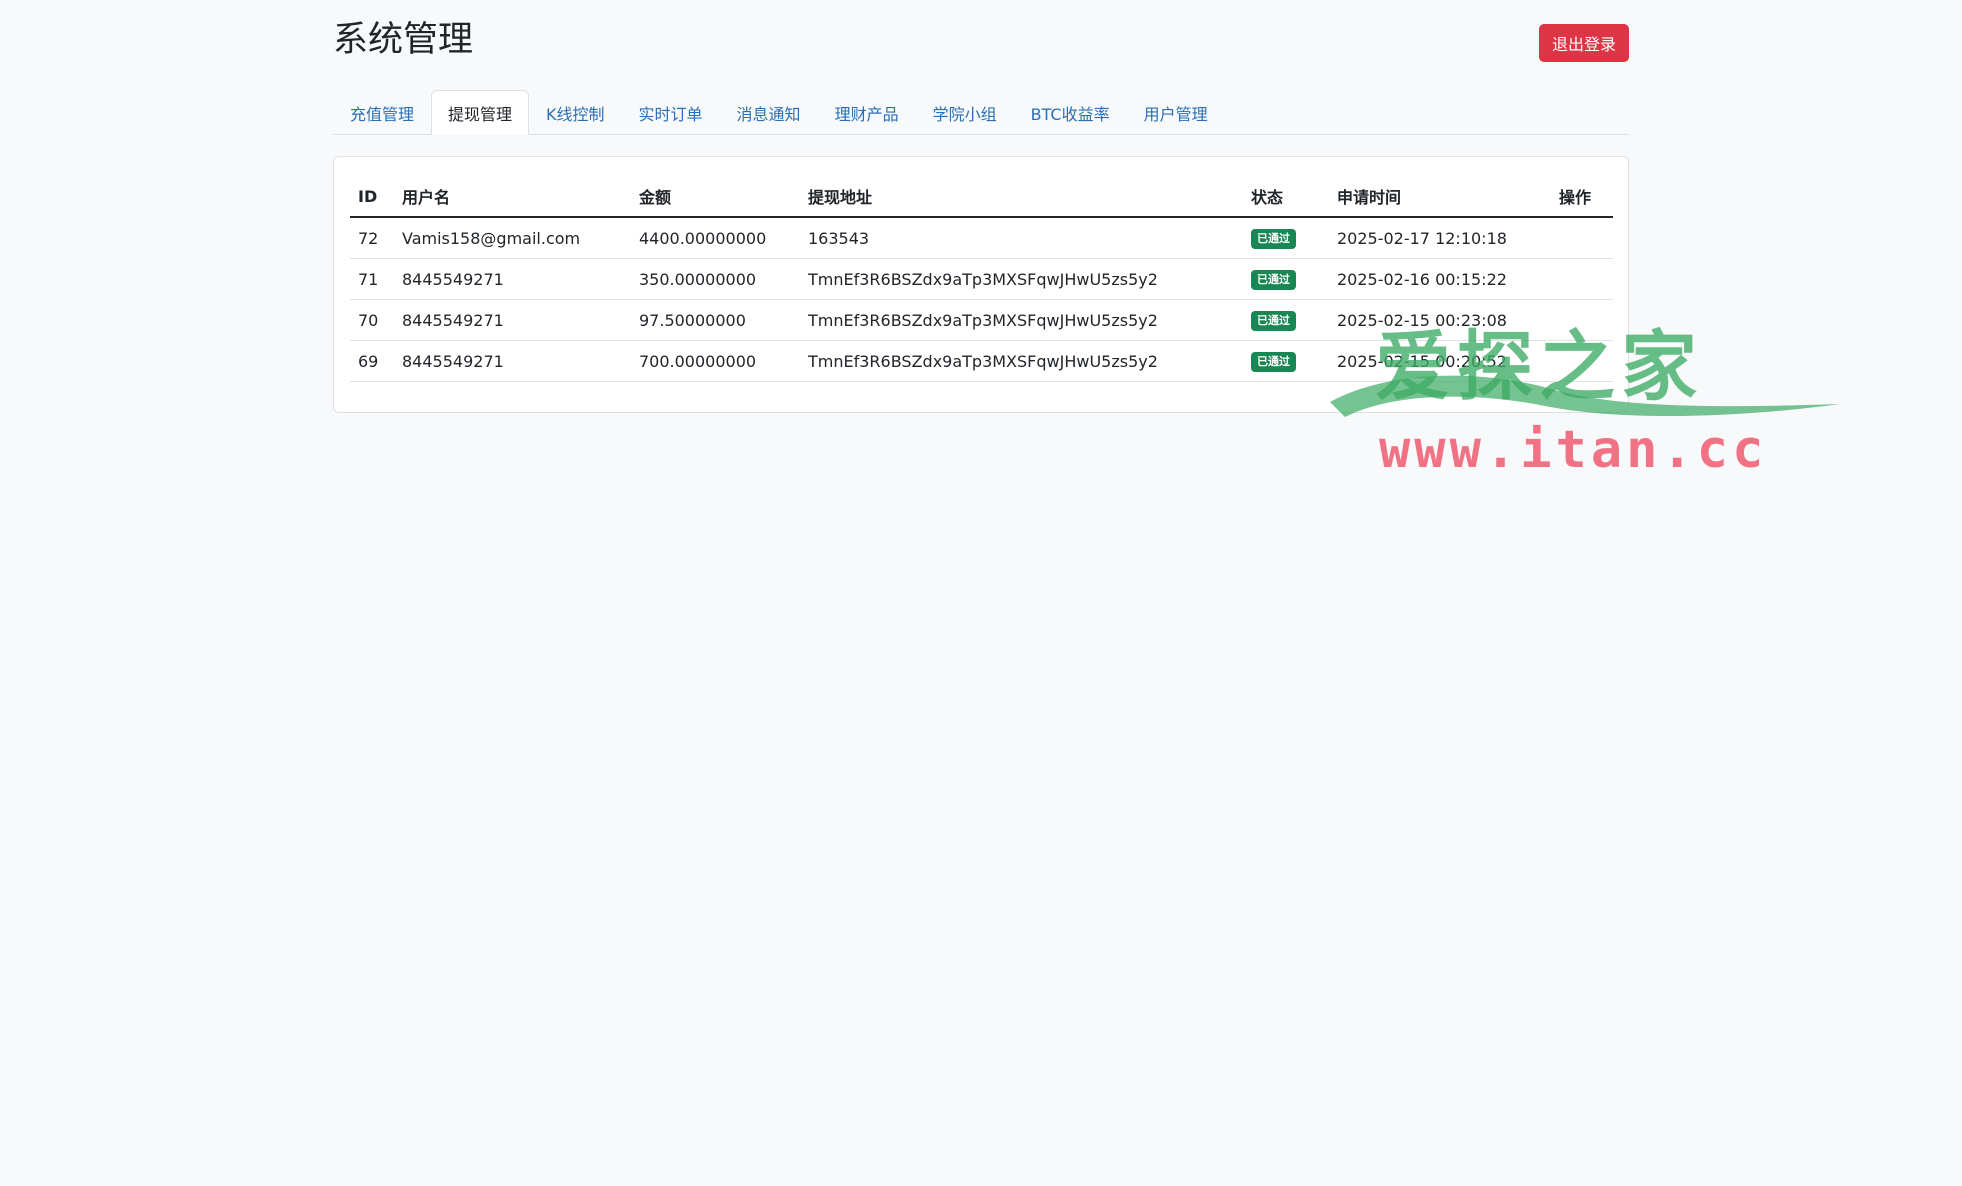 The image size is (1962, 1186). I want to click on cell-amount: 700.00000000, so click(715, 361).